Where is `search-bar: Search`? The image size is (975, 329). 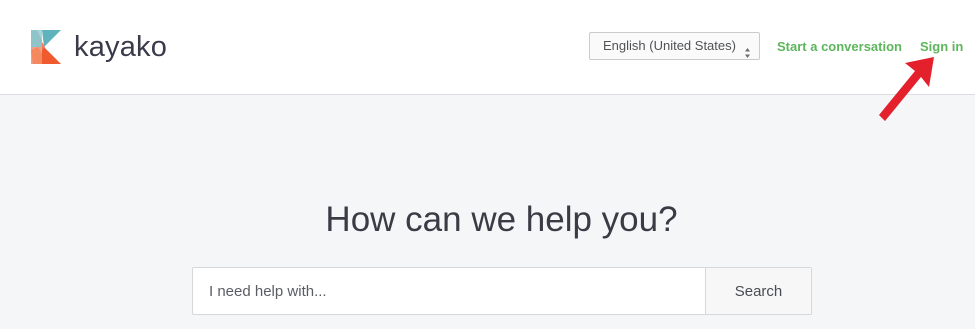
search-bar: Search is located at coordinates (502, 291).